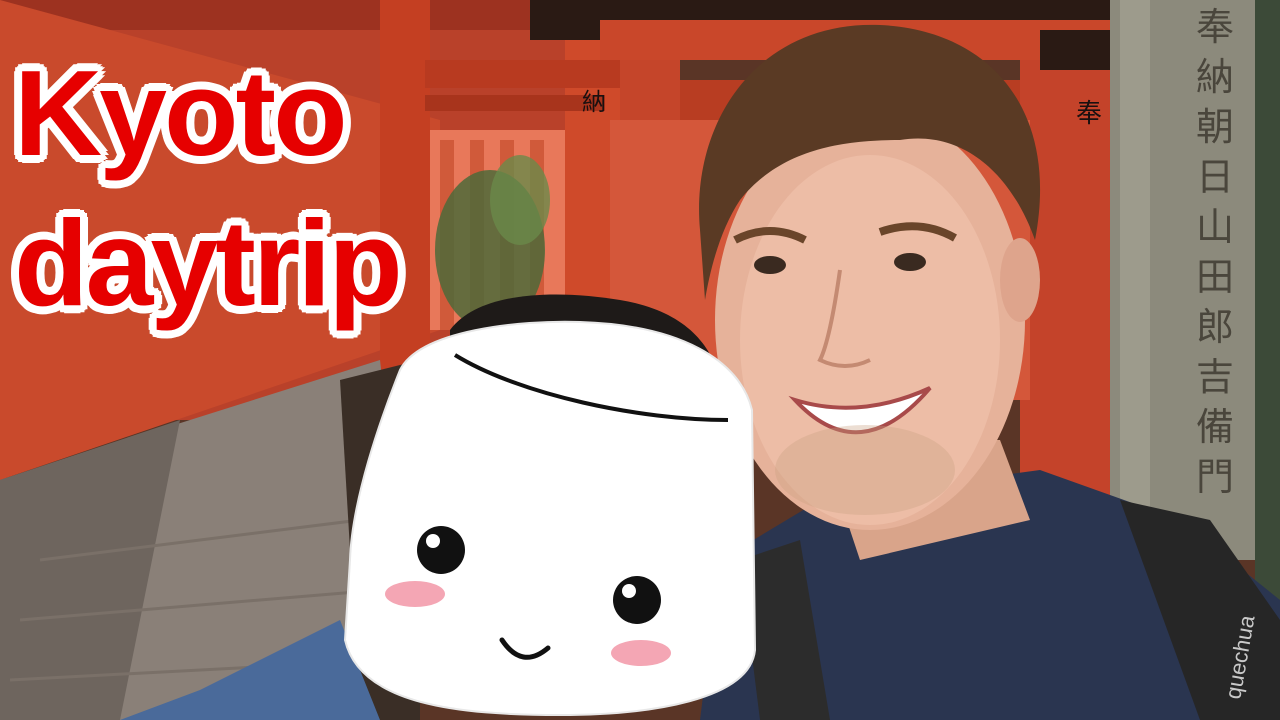 This screenshot has width=1280, height=720. Describe the element at coordinates (415, 594) in the screenshot. I see `marshmallow-left-blush` at that location.